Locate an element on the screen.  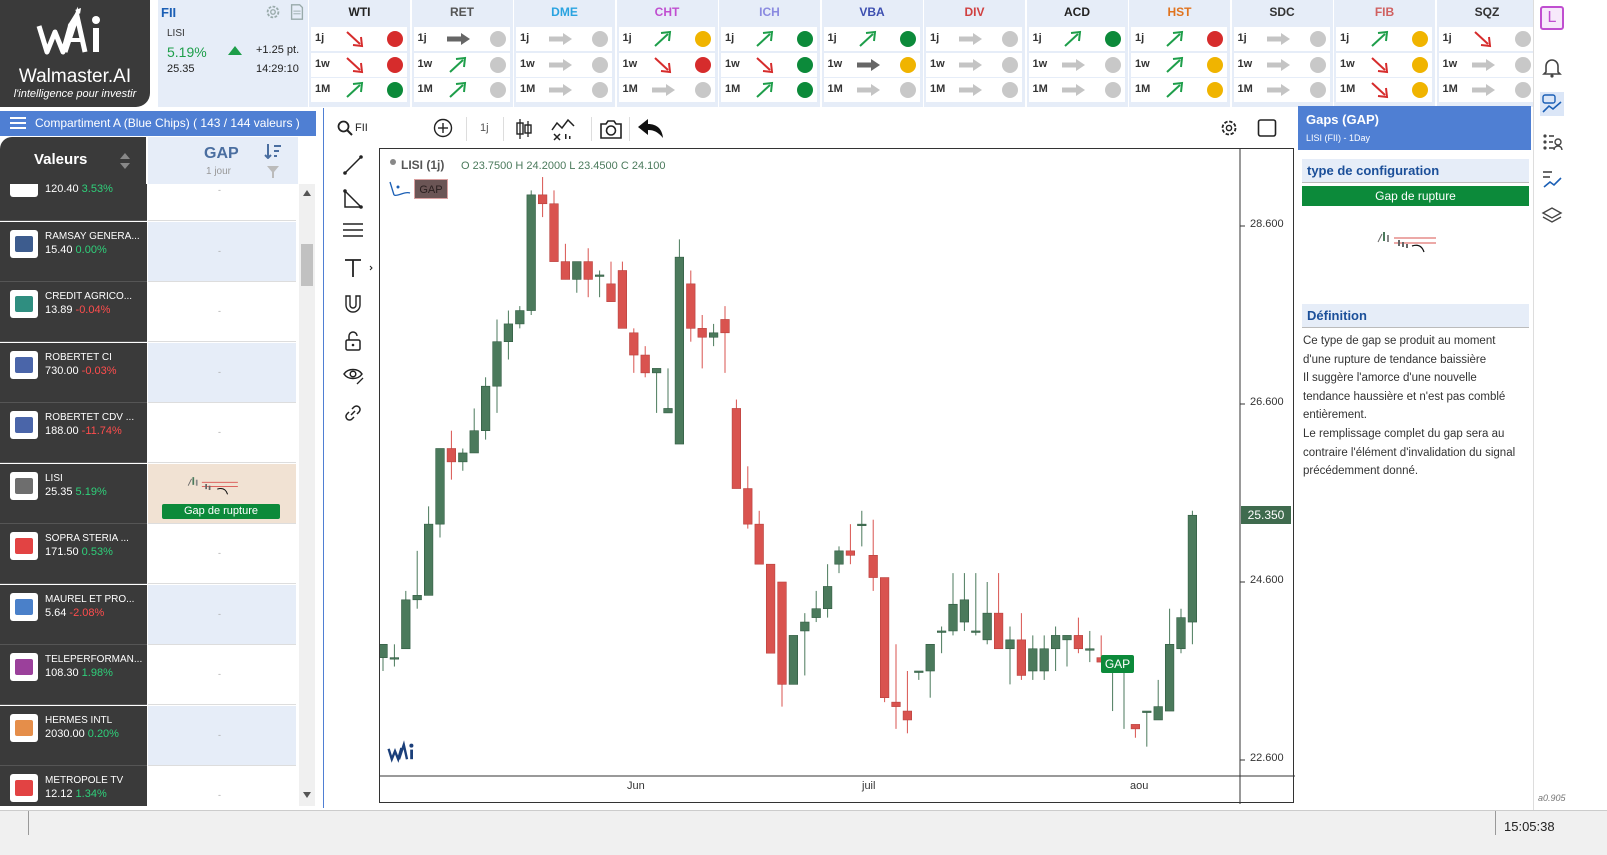
list-item: METROPOLE TV 12.12 1.34% - is located at coordinates (149, 786).